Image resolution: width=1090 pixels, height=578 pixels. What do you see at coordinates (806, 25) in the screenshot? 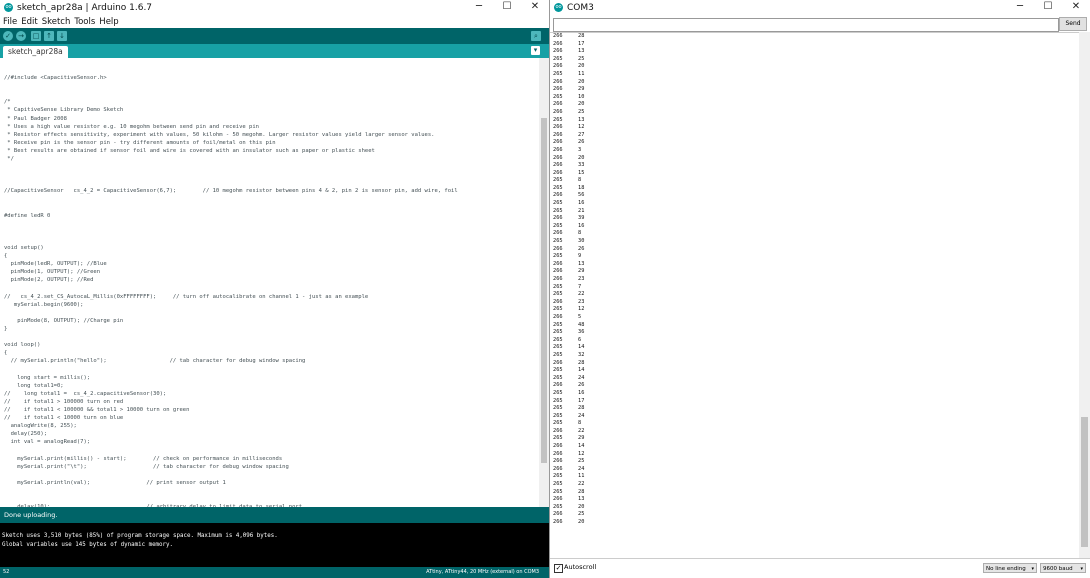
I see `serial-input` at bounding box center [806, 25].